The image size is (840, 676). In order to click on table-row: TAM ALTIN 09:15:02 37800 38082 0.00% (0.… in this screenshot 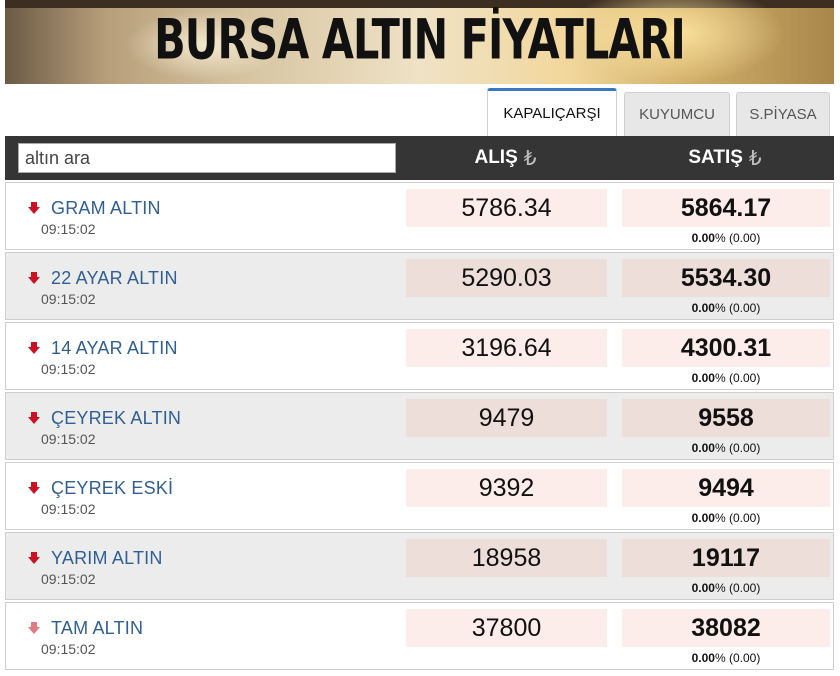, I will do `click(419, 636)`.